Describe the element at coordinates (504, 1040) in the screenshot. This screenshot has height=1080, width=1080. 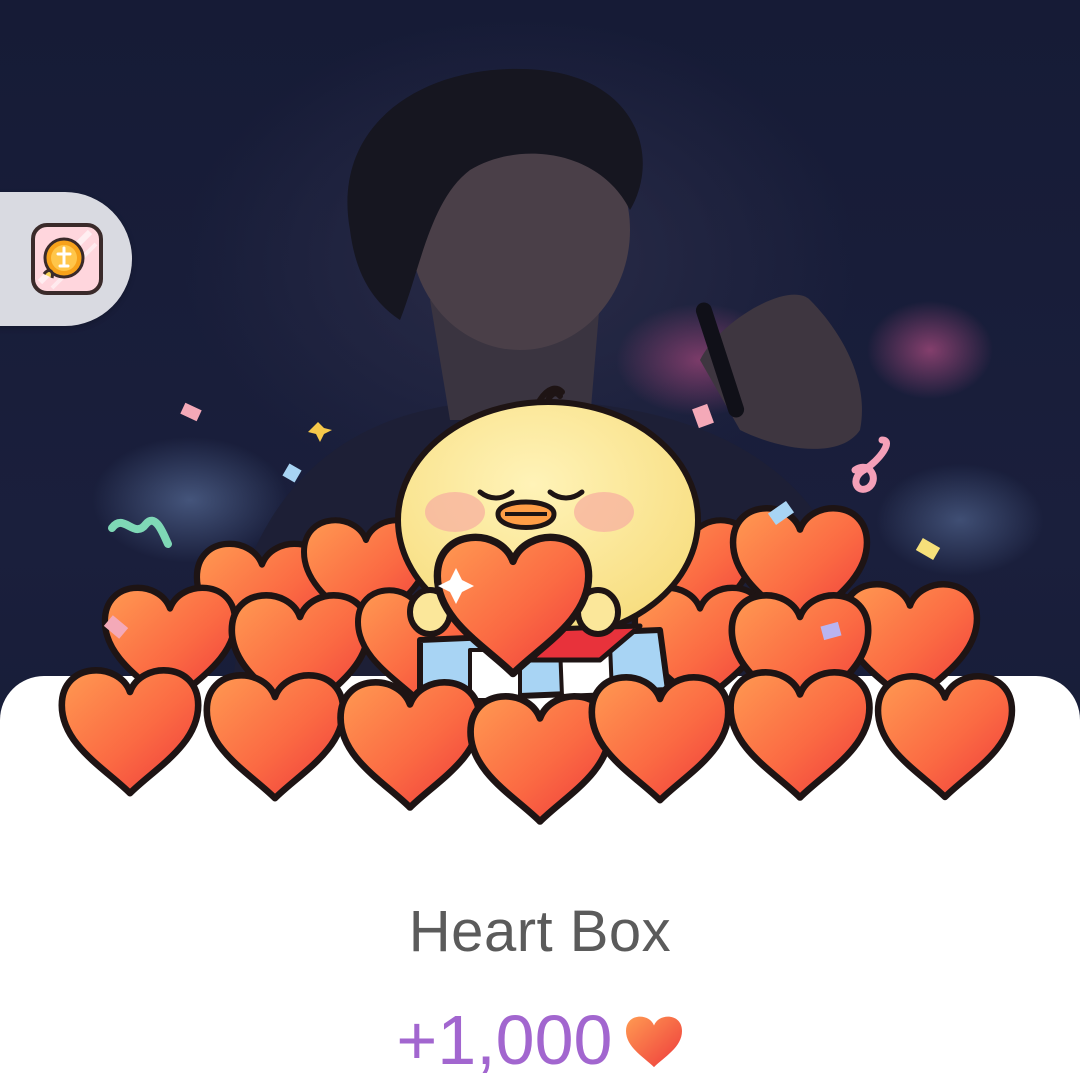
I see `reward-amount: +1,000` at that location.